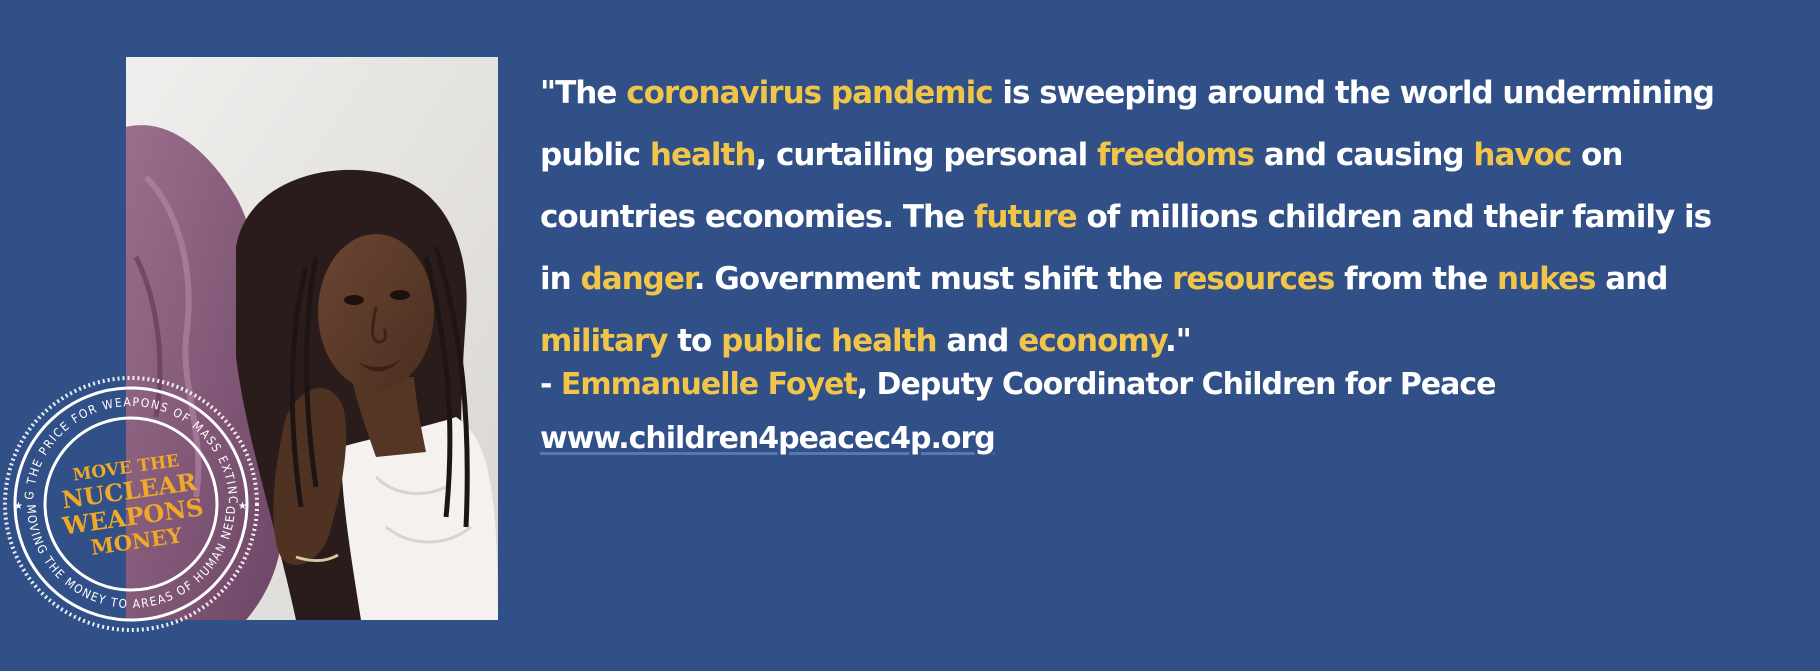  Describe the element at coordinates (809, 93) in the screenshot. I see `quote-highlight: coronavirus pandemic` at that location.